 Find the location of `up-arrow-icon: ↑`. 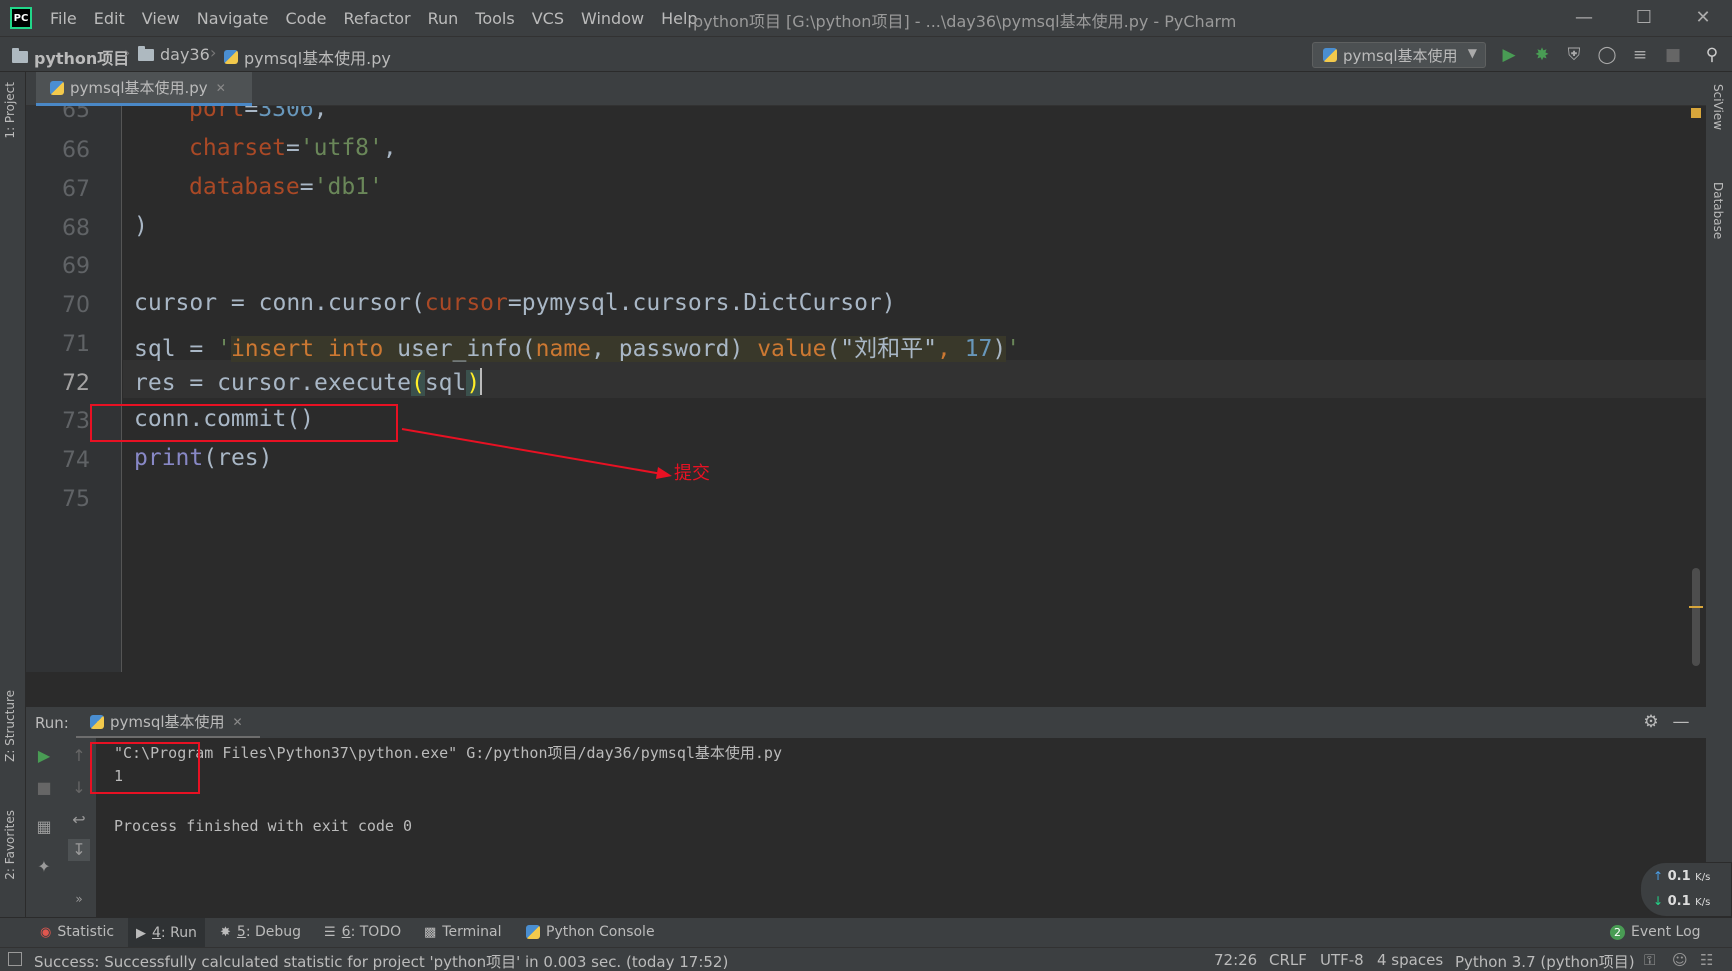

up-arrow-icon: ↑ is located at coordinates (79, 756).